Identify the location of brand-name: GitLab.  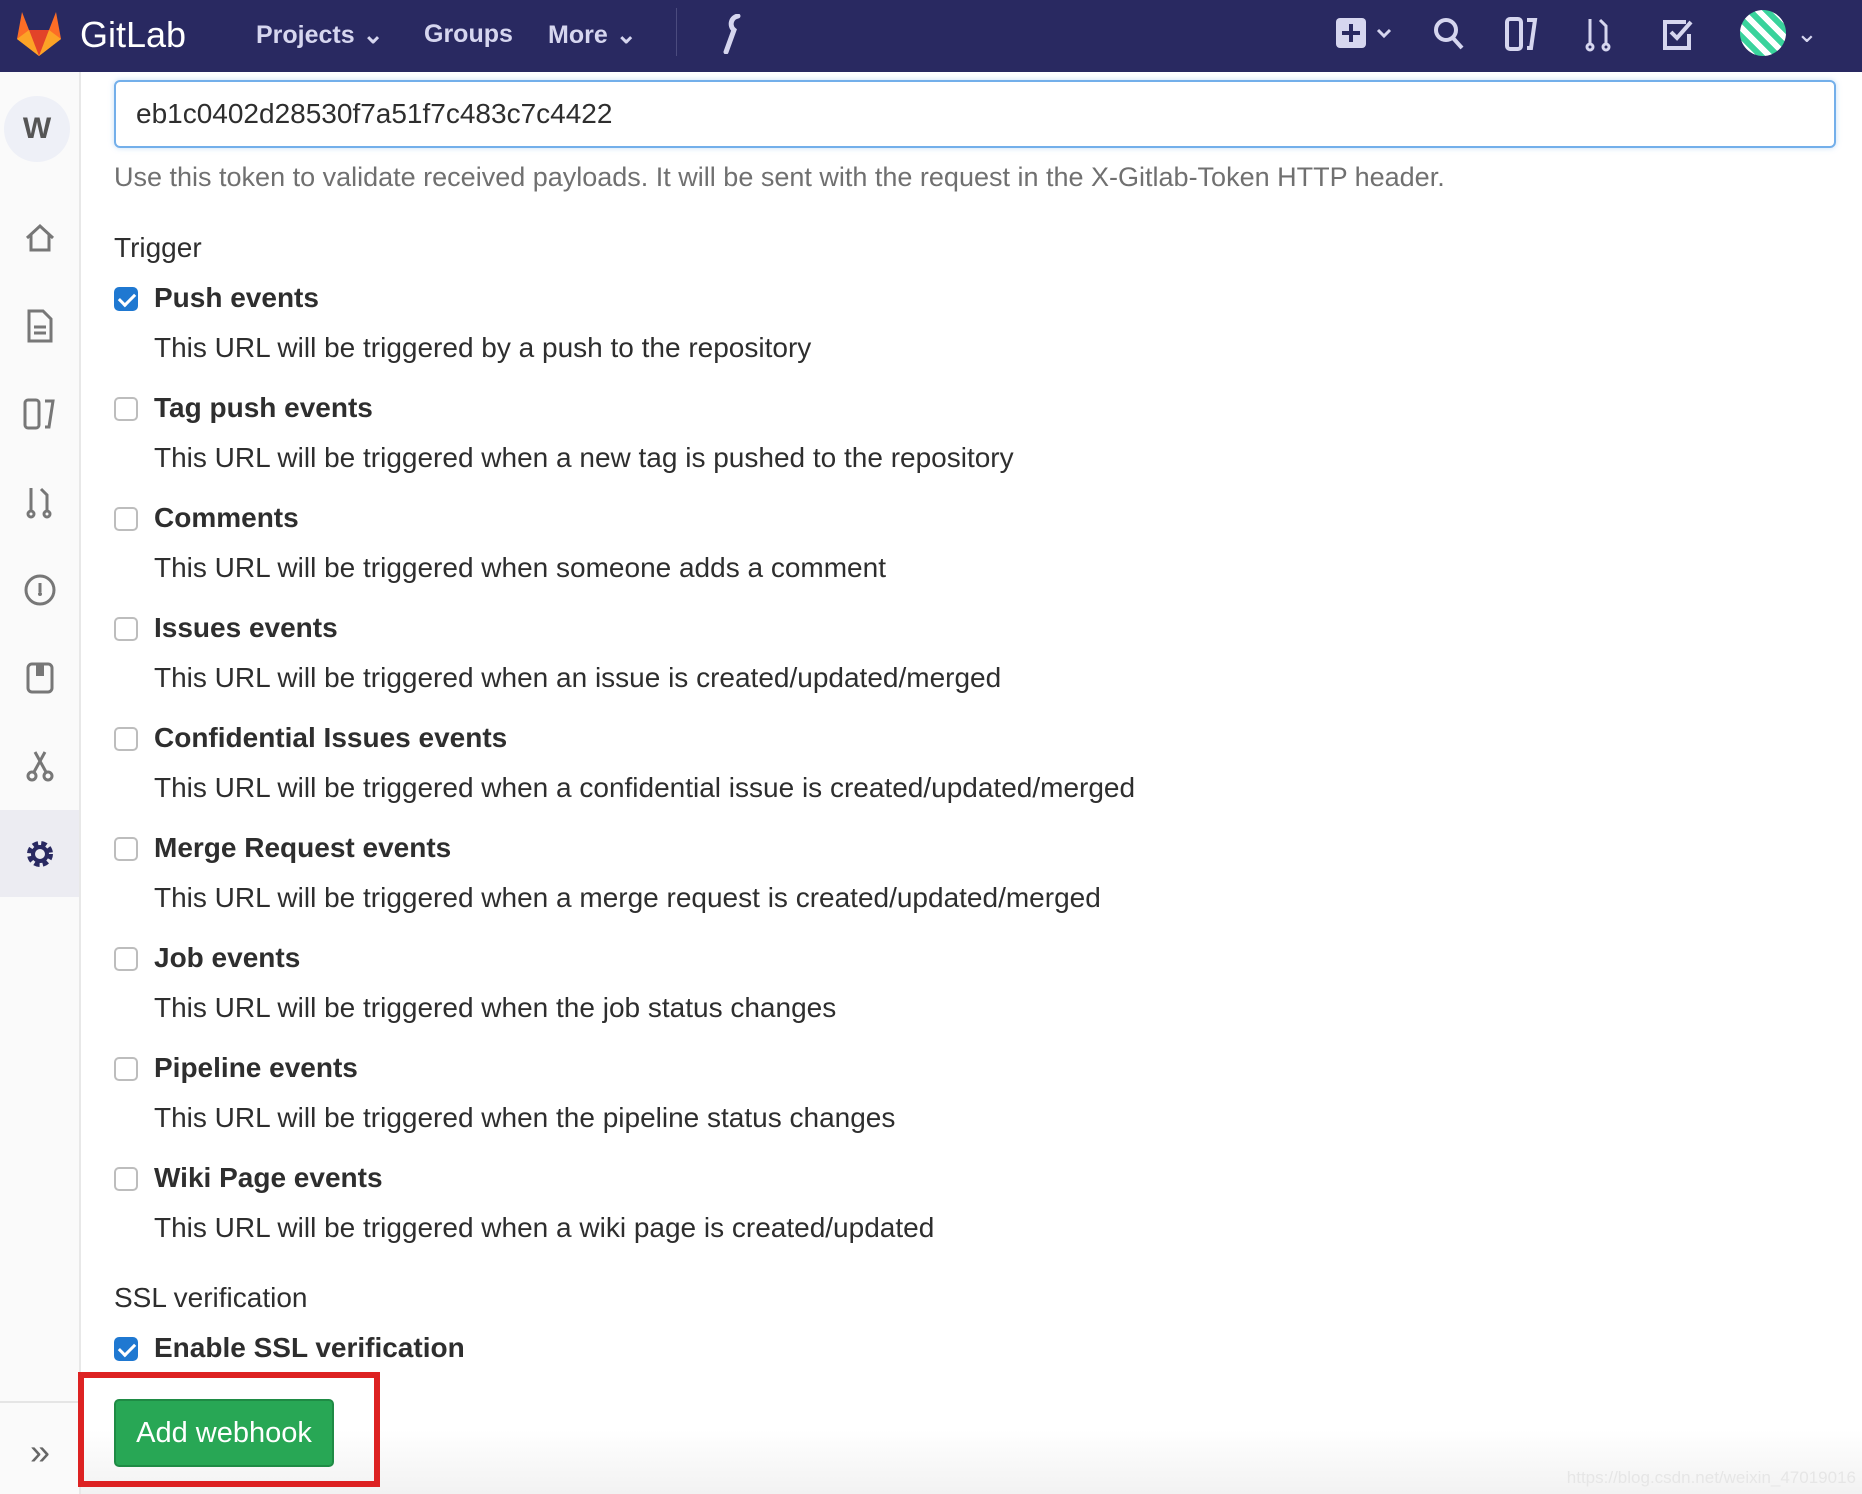
(133, 35).